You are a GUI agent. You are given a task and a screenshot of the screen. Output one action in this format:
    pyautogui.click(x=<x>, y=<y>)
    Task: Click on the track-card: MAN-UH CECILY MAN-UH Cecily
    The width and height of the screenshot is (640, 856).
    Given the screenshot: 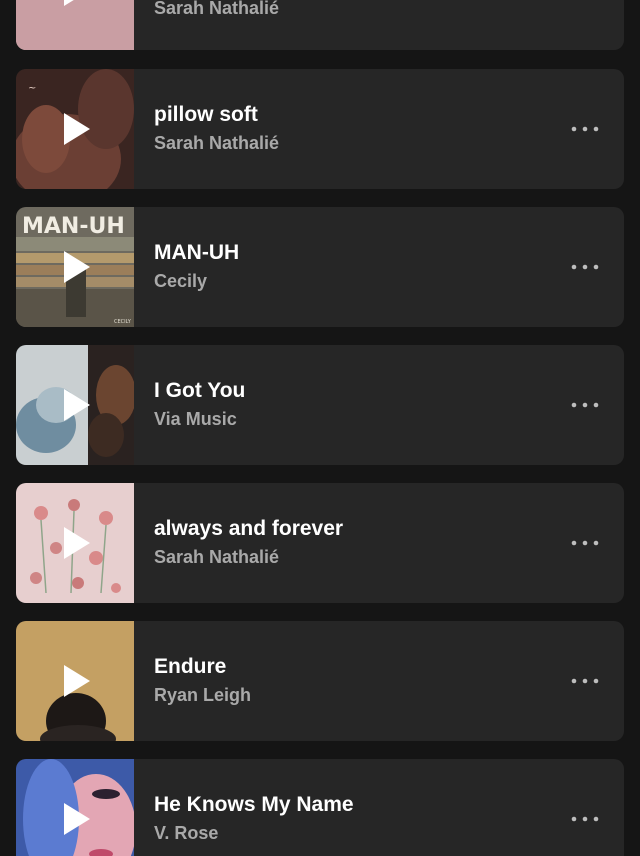 What is the action you would take?
    pyautogui.click(x=320, y=267)
    